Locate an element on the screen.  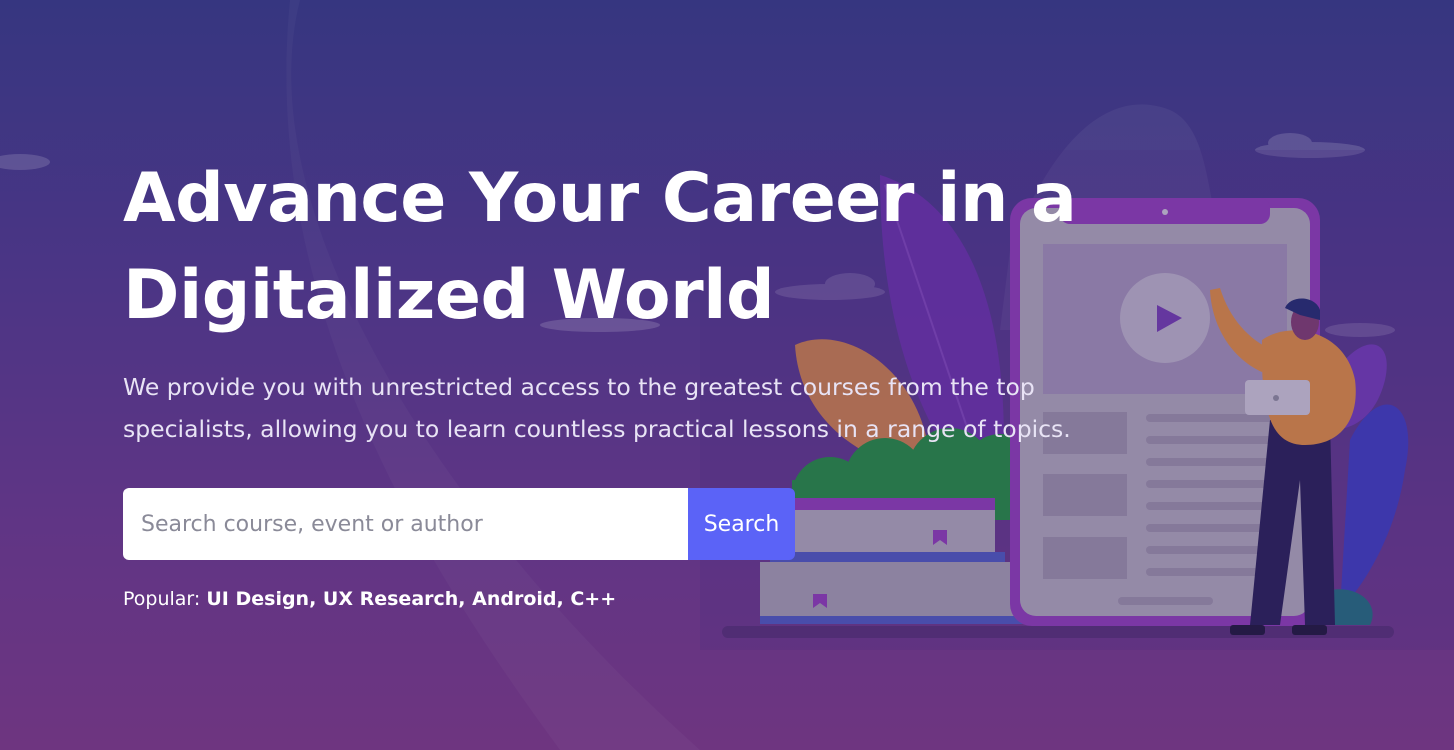
popular-label: Popular: is located at coordinates (162, 599).